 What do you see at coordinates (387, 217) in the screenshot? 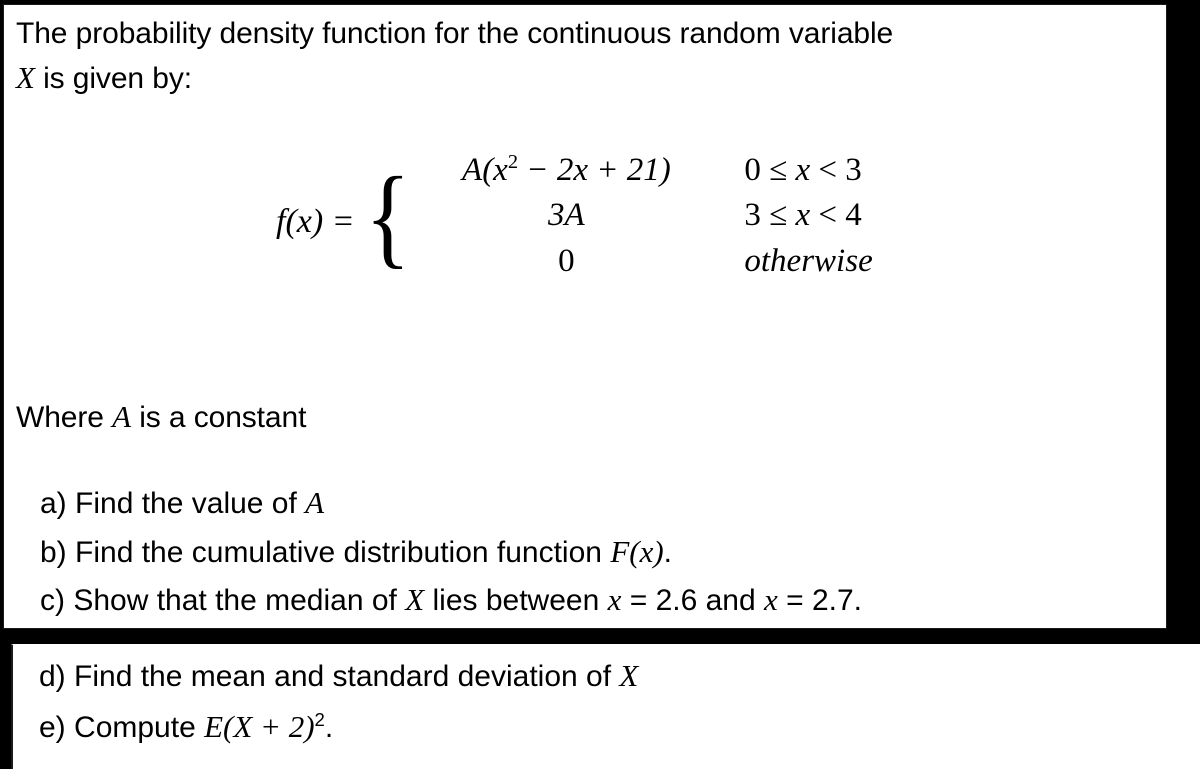
I see `formula-left-brace: {` at bounding box center [387, 217].